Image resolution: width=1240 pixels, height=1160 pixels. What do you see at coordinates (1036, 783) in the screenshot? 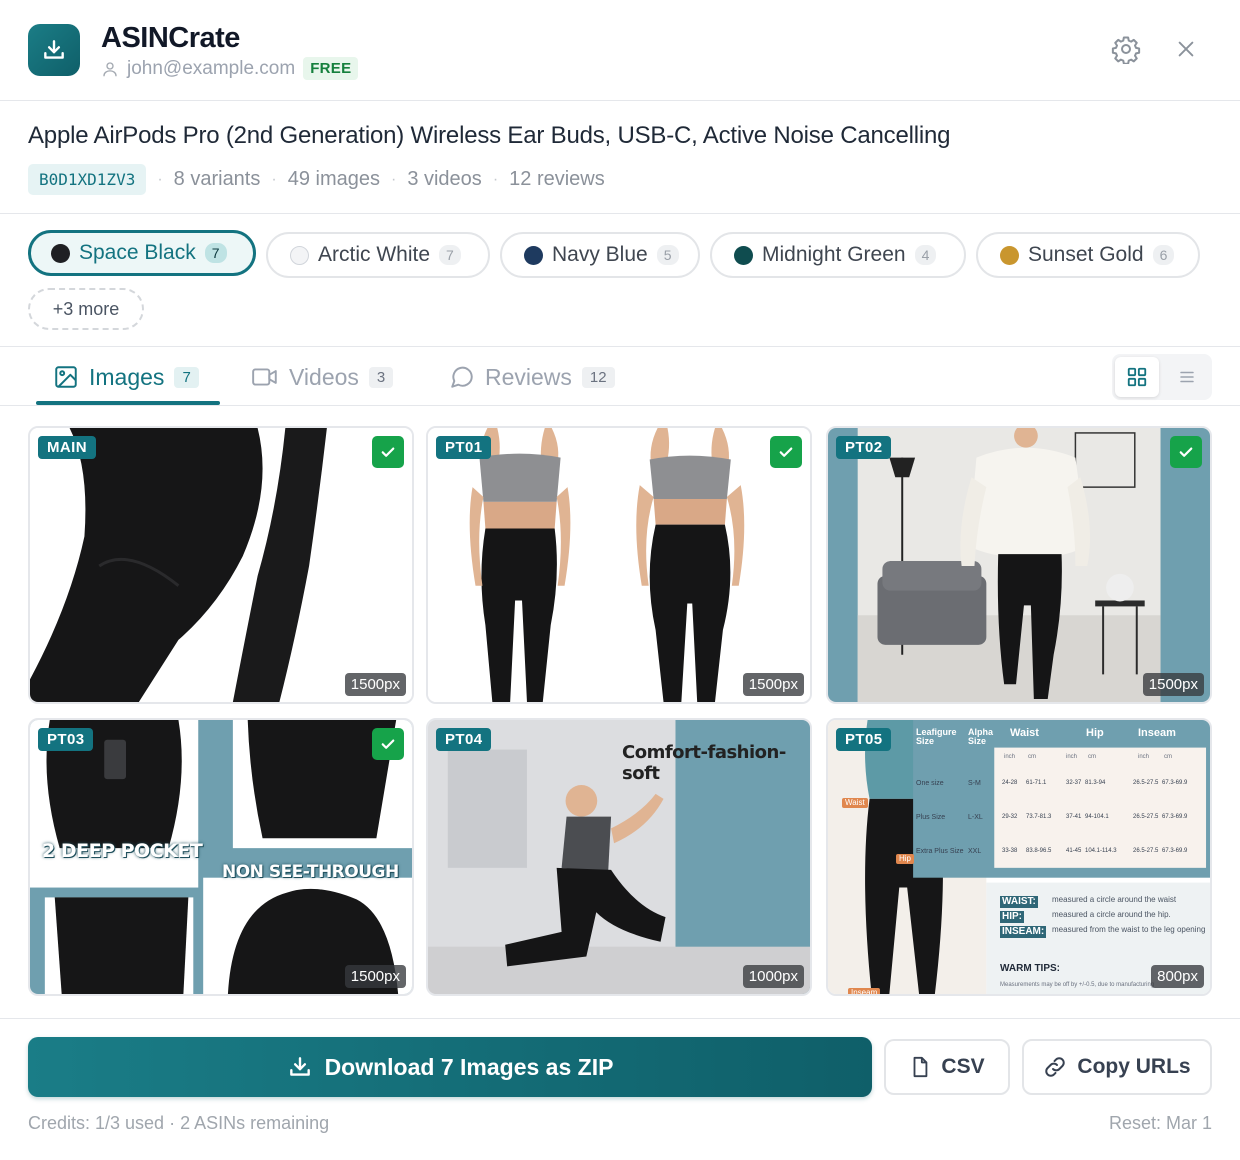
I see `size-chart-cell: 61-71.1` at bounding box center [1036, 783].